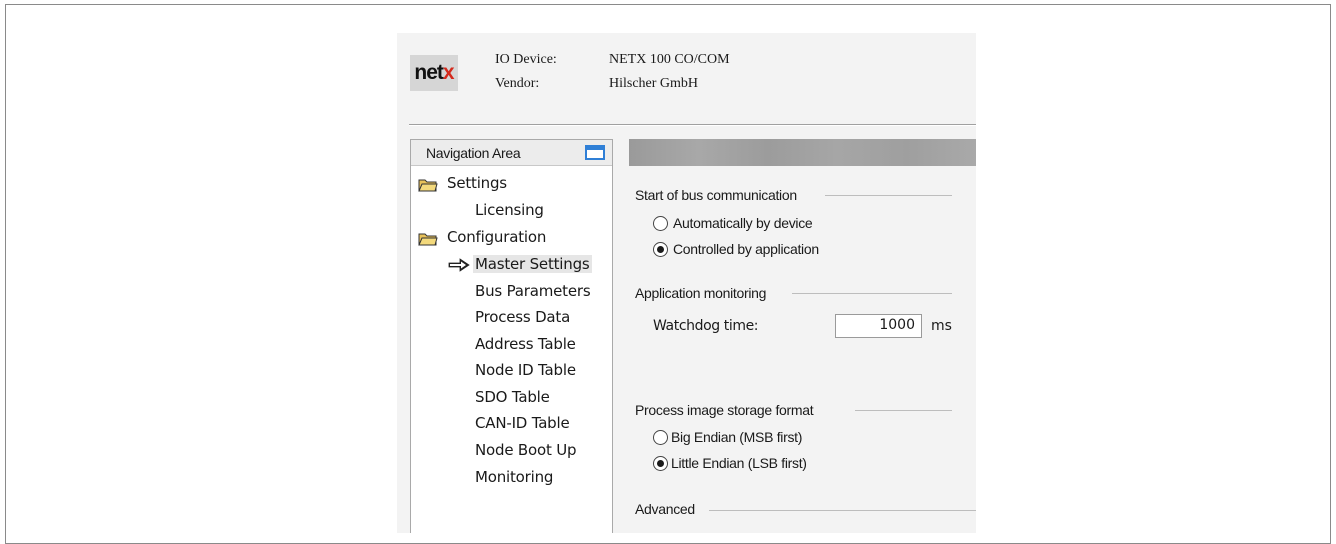 The height and width of the screenshot is (544, 1336). Describe the element at coordinates (509, 210) in the screenshot. I see `nav-item-licensing: Licensing` at that location.